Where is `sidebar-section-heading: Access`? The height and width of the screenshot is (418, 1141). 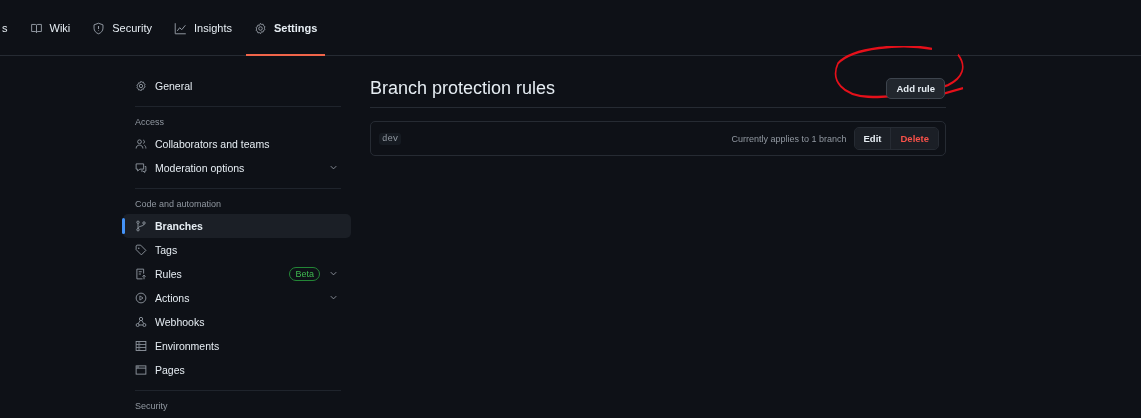
sidebar-section-heading: Access is located at coordinates (149, 122).